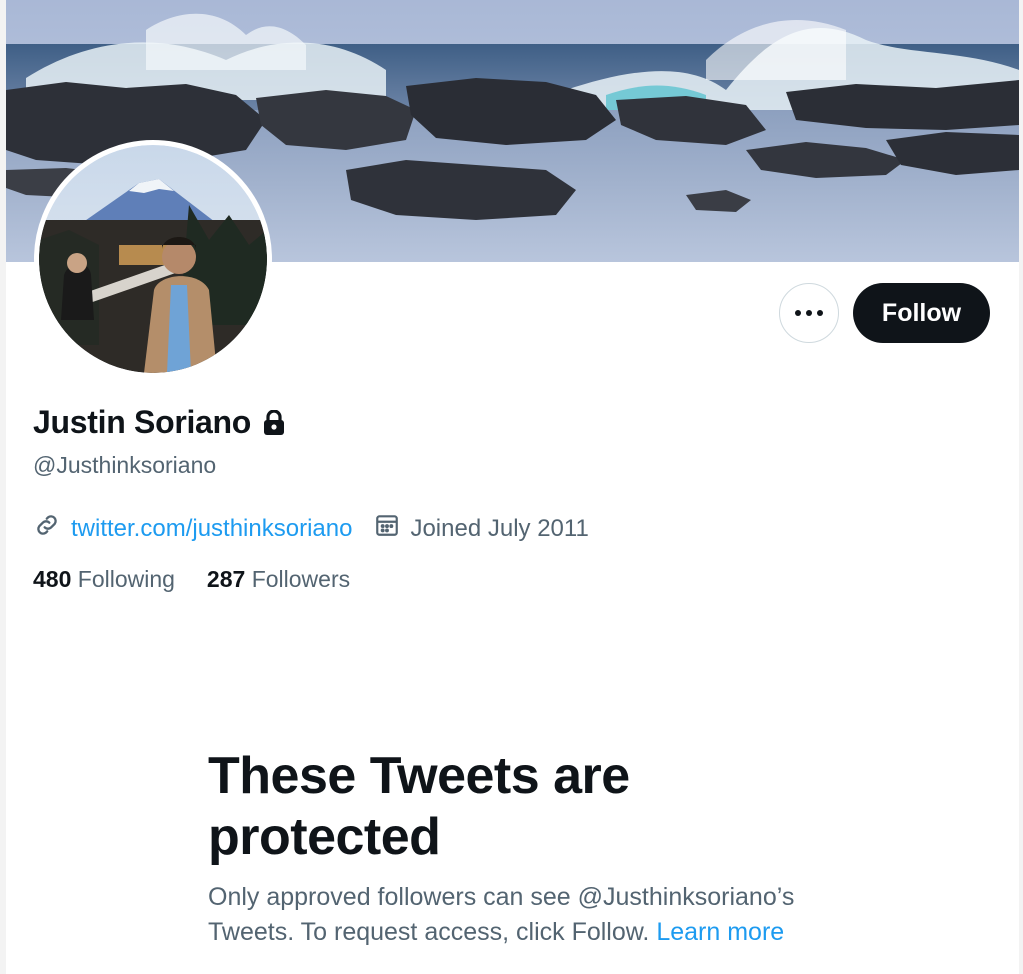  Describe the element at coordinates (142, 422) in the screenshot. I see `display-name: Justin Soriano` at that location.